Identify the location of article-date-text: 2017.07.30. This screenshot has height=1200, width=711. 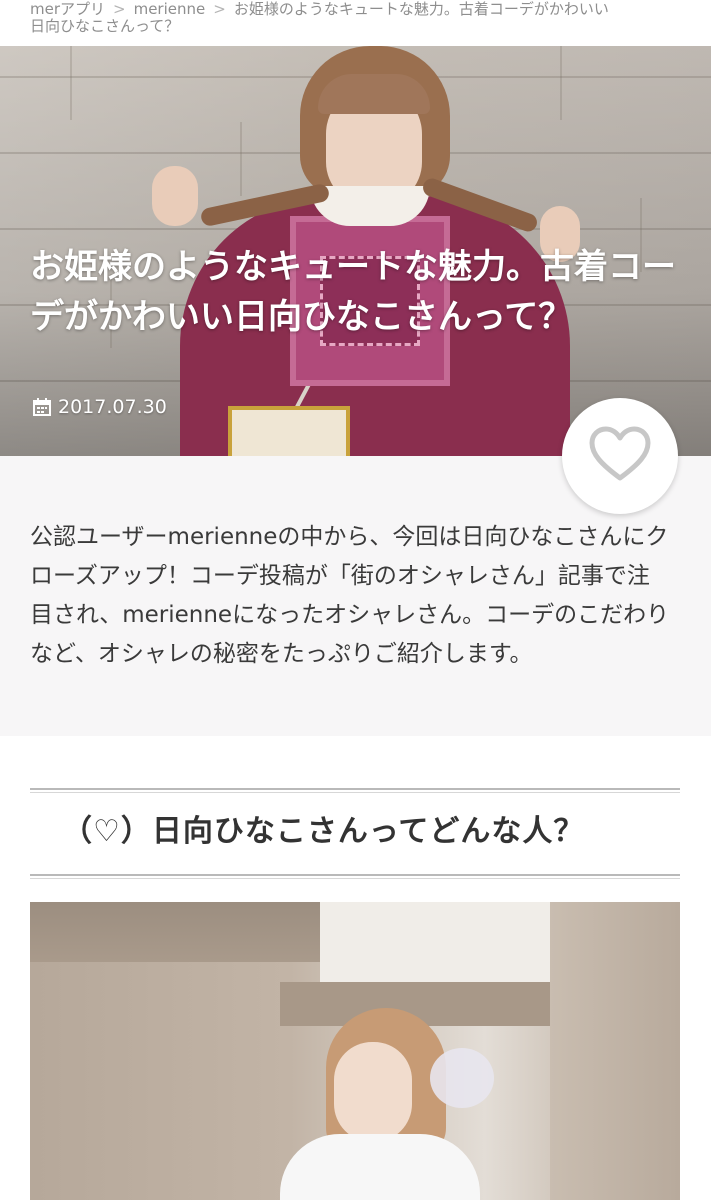
(112, 407).